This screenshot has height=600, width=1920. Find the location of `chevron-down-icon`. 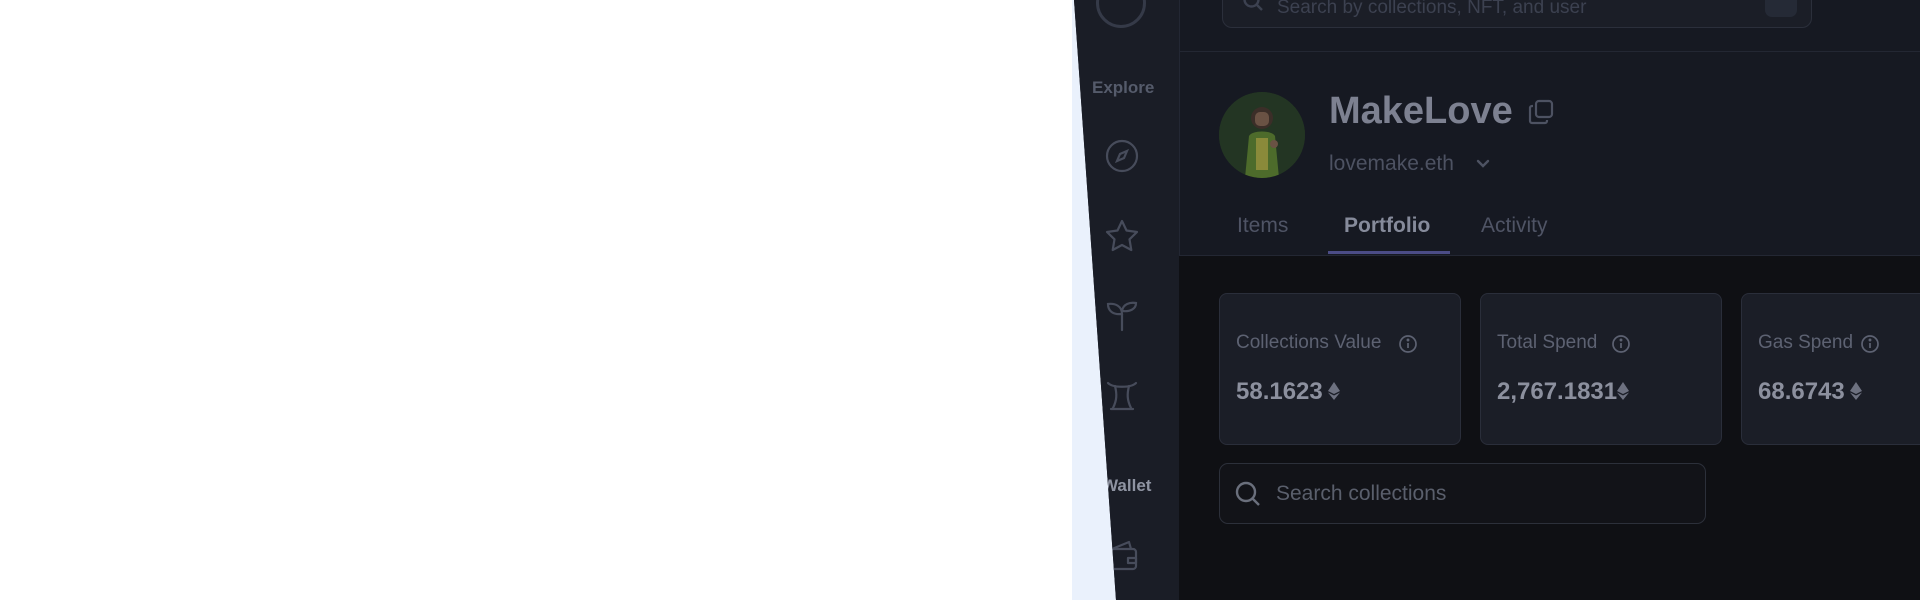

chevron-down-icon is located at coordinates (1483, 163).